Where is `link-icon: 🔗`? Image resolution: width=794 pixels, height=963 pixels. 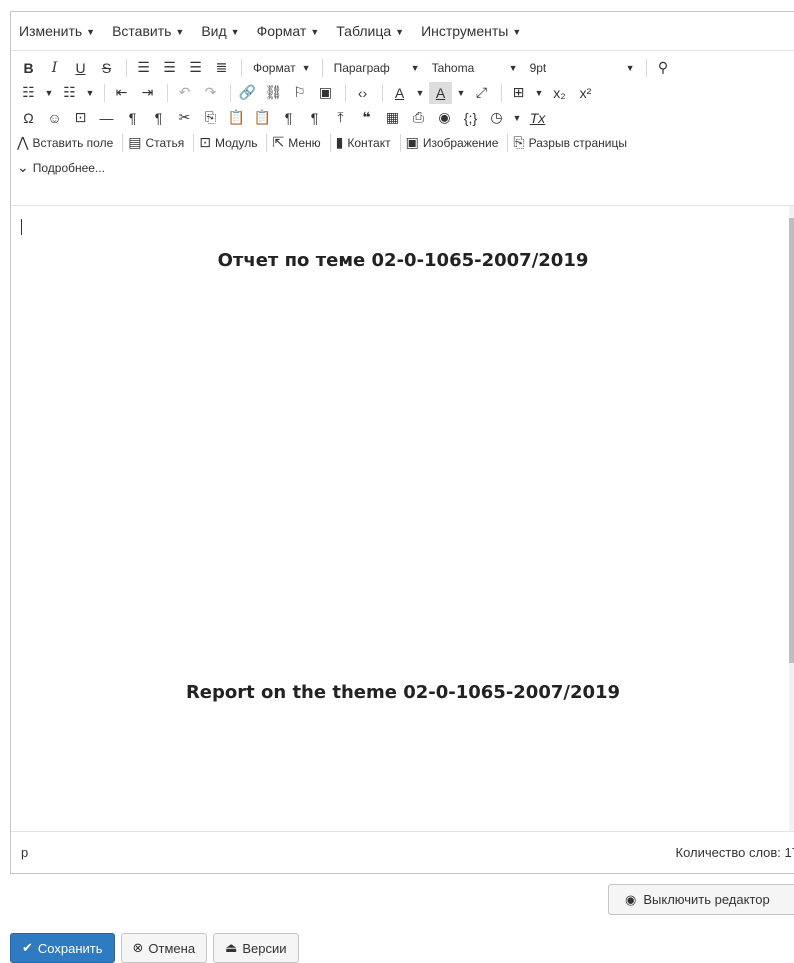 link-icon: 🔗 is located at coordinates (247, 93).